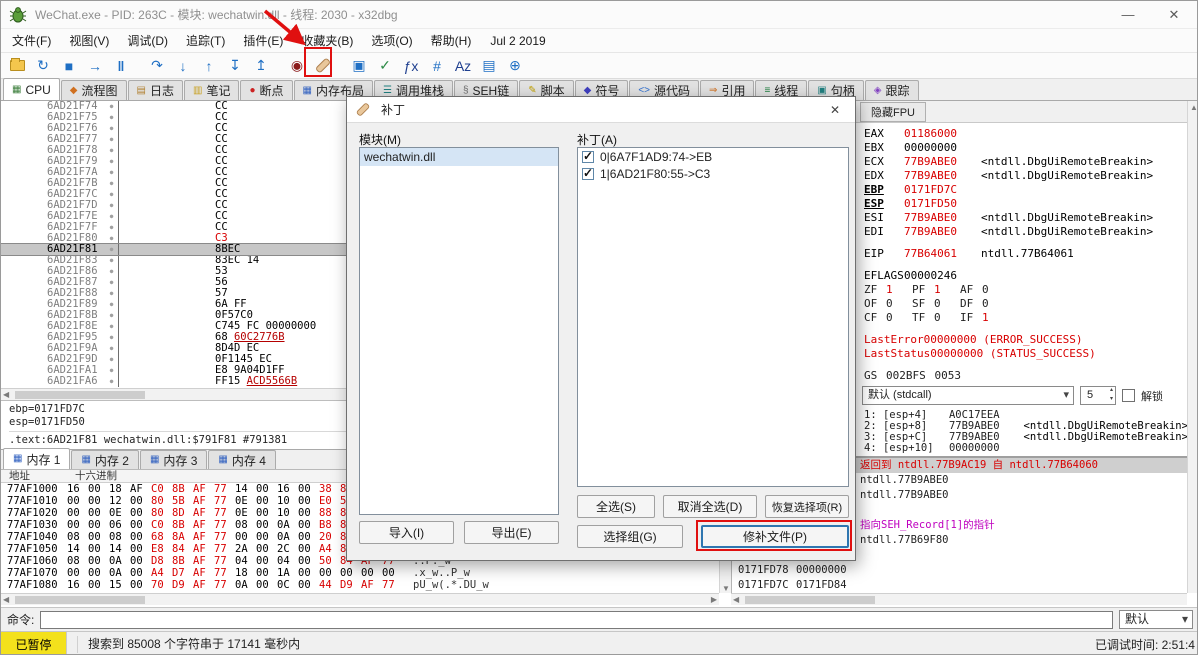 This screenshot has height=655, width=1198. Describe the element at coordinates (1098, 395) in the screenshot. I see `argument-count-spinner: 5` at that location.